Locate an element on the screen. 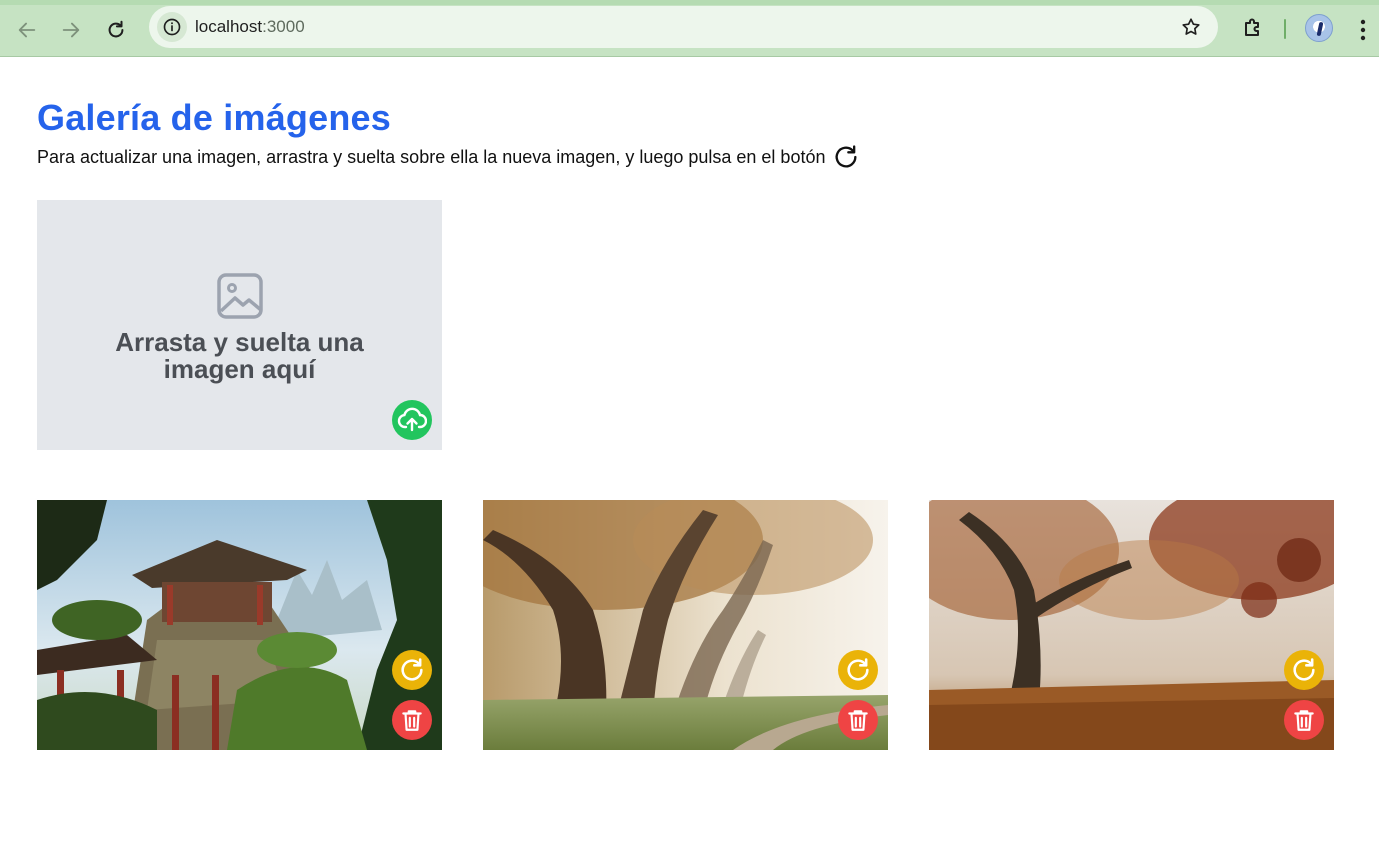  arrow-right-icon is located at coordinates (71, 30).